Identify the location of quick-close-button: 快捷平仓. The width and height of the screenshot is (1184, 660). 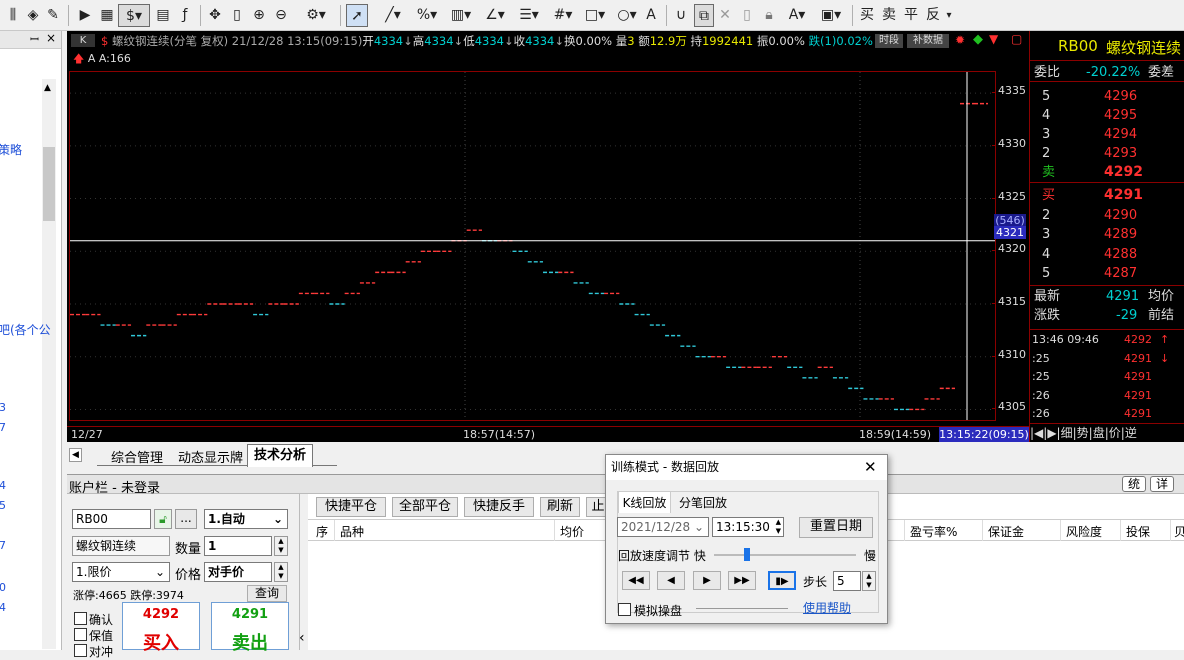
(351, 507).